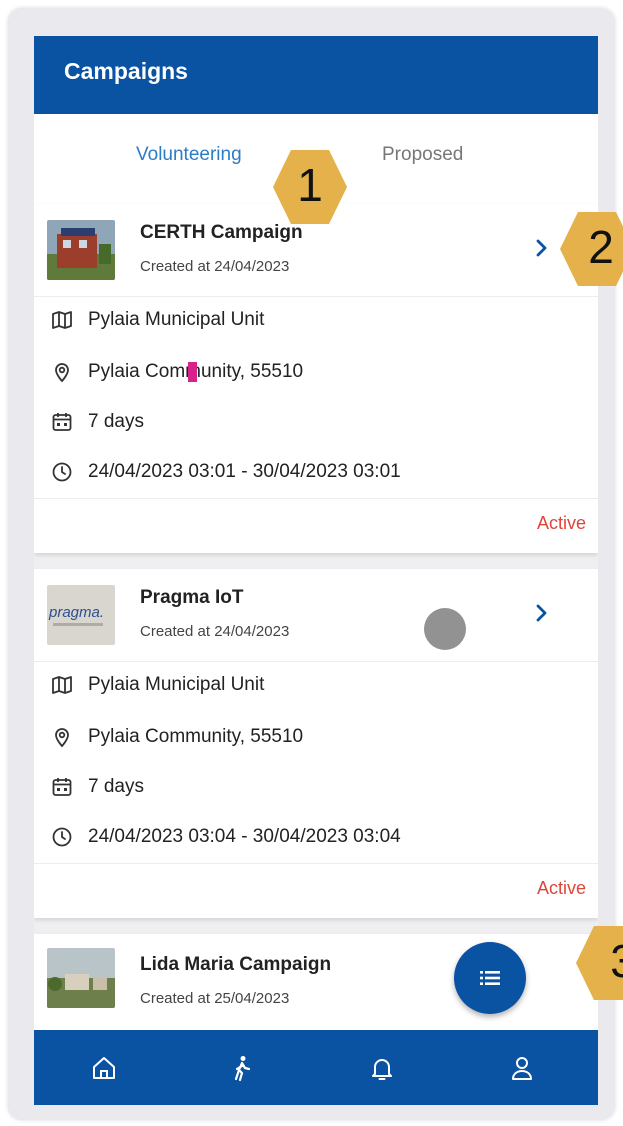 This screenshot has height=1126, width=623. I want to click on svg-text: pragma., so click(76, 612).